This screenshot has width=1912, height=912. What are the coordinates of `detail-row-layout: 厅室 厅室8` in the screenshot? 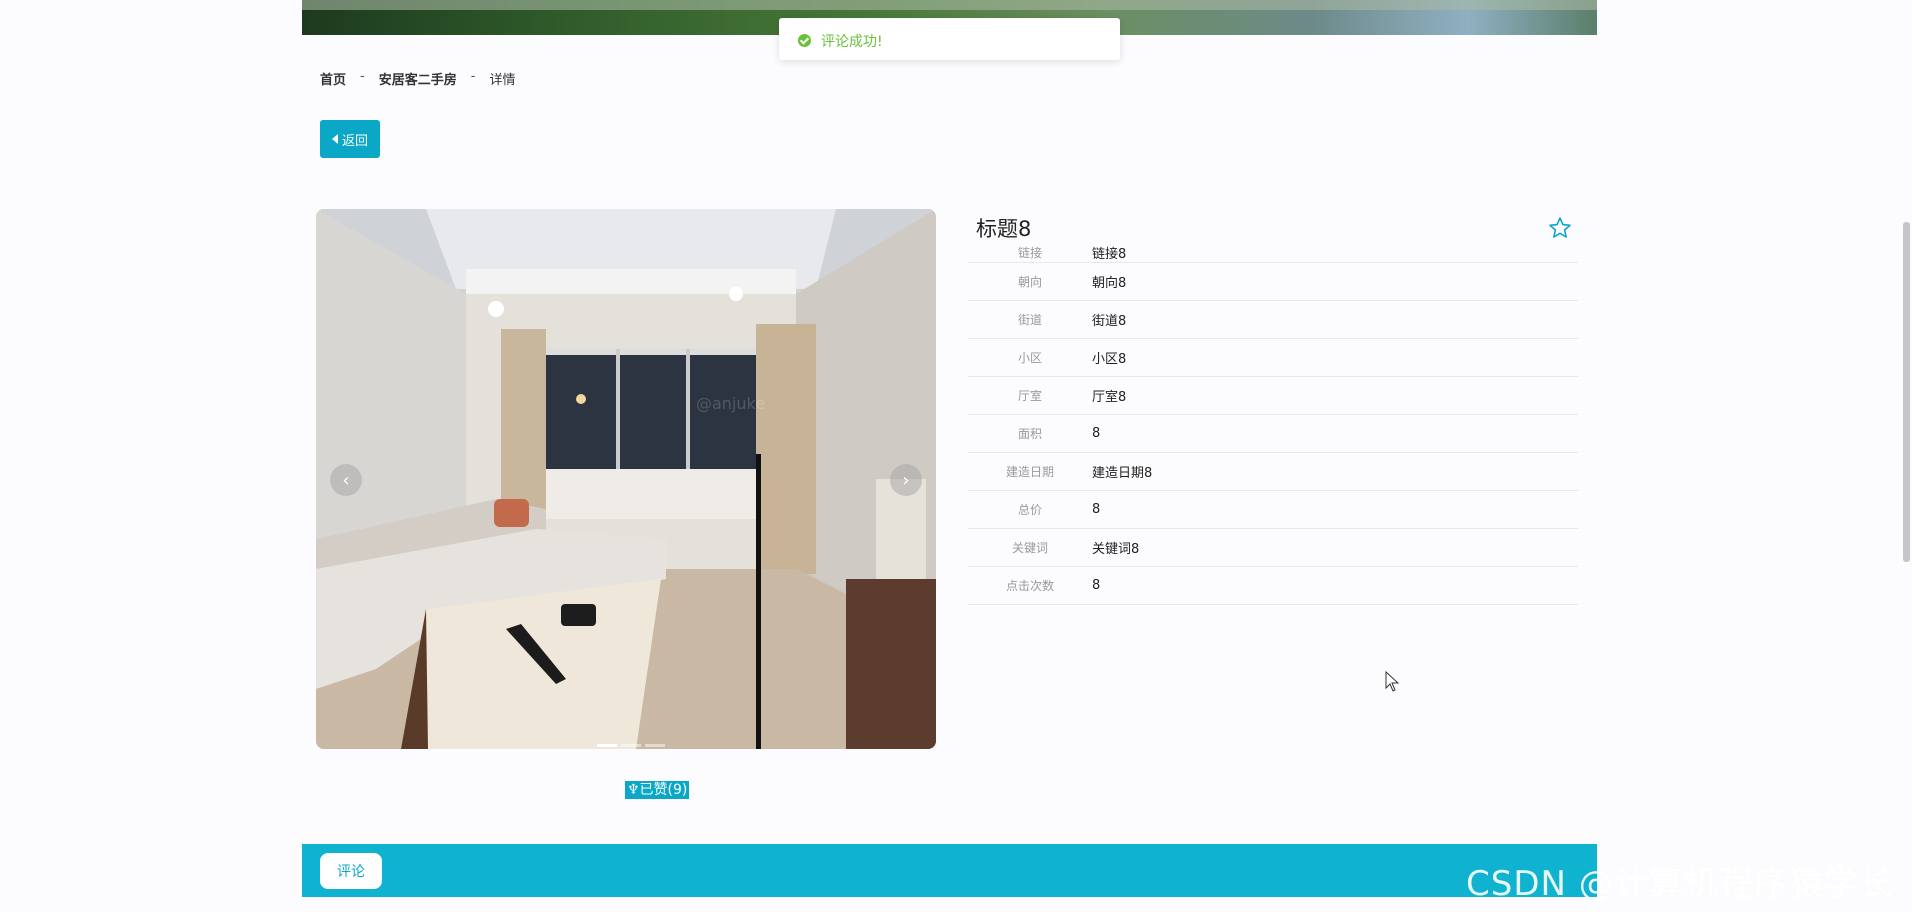 It's located at (1273, 396).